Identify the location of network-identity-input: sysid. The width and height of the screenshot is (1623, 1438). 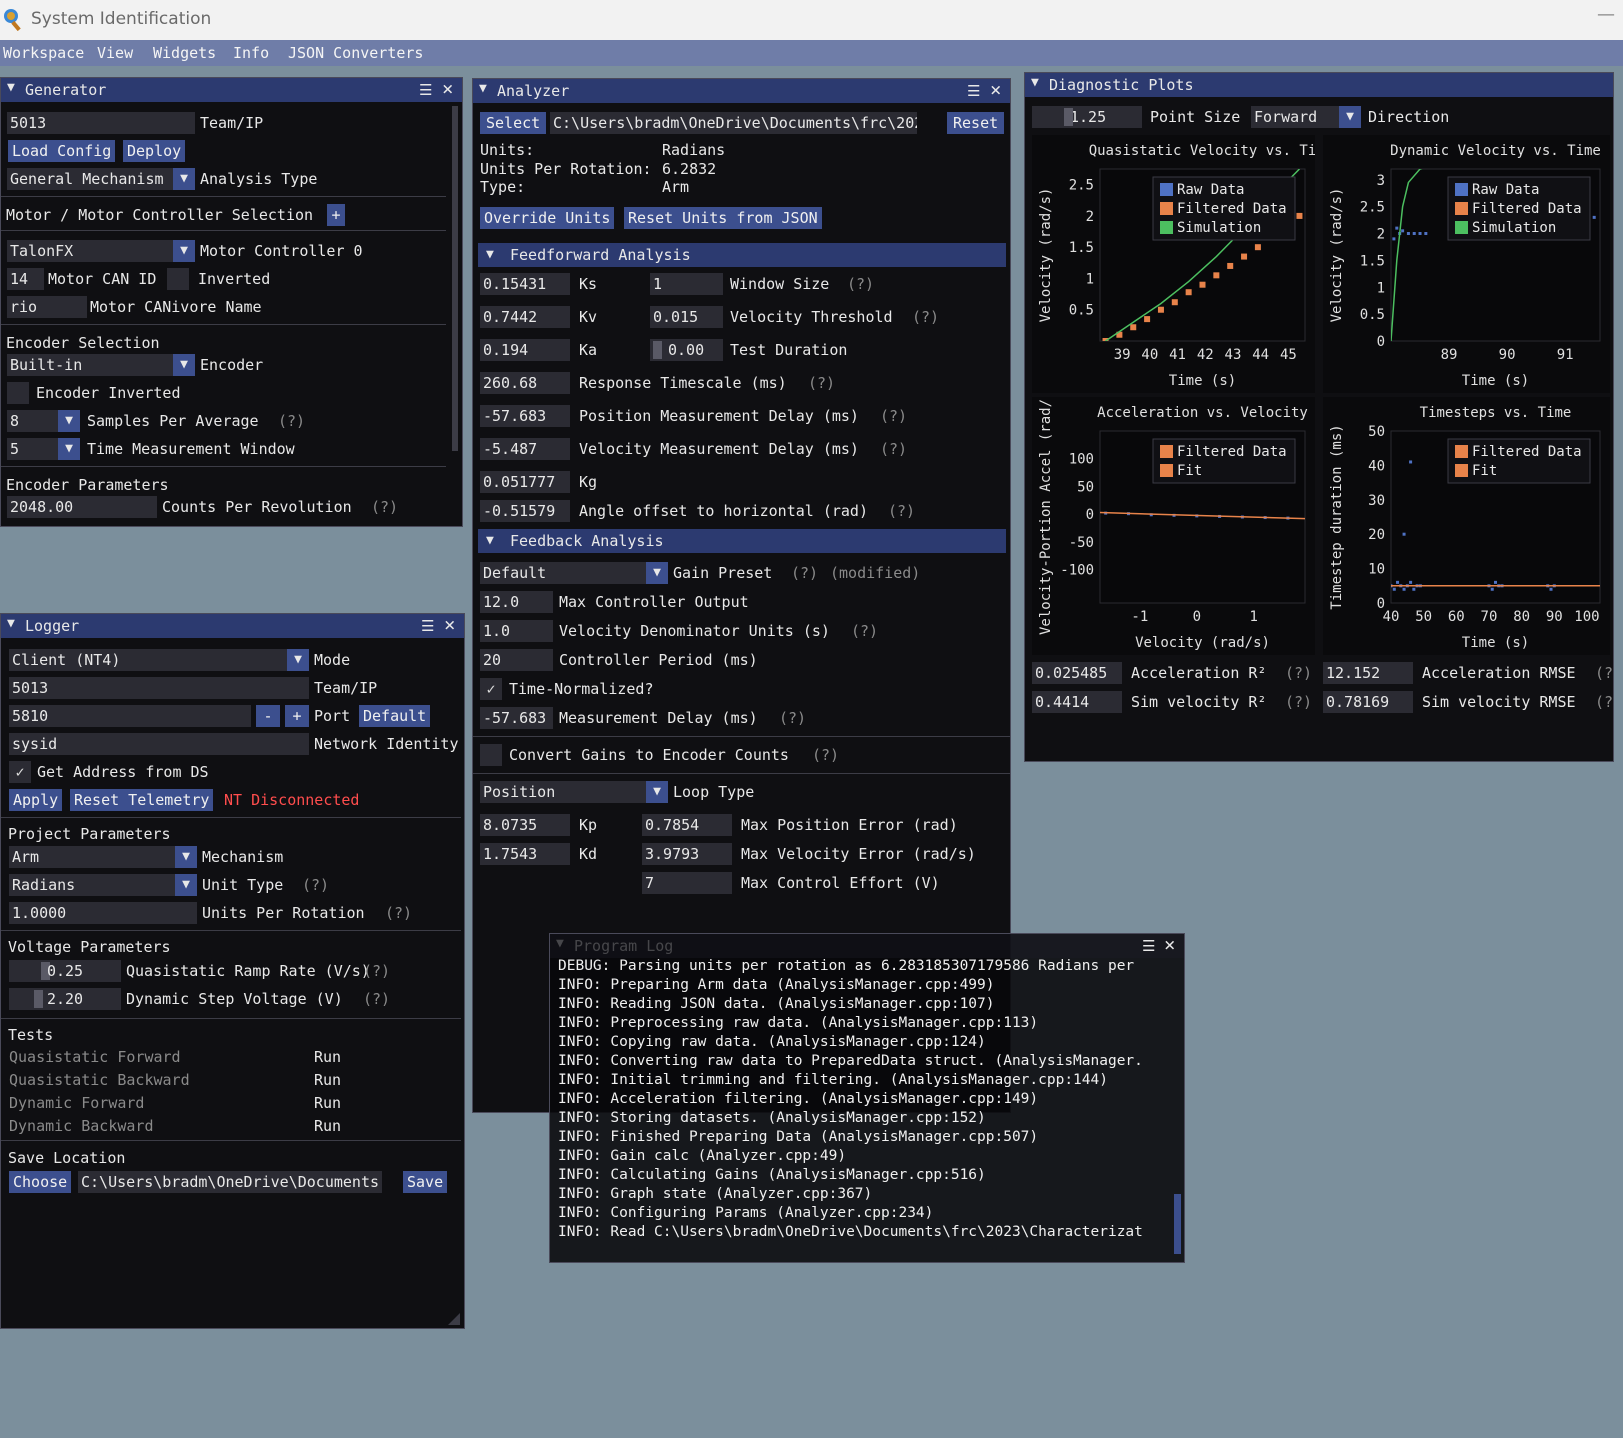
(159, 744).